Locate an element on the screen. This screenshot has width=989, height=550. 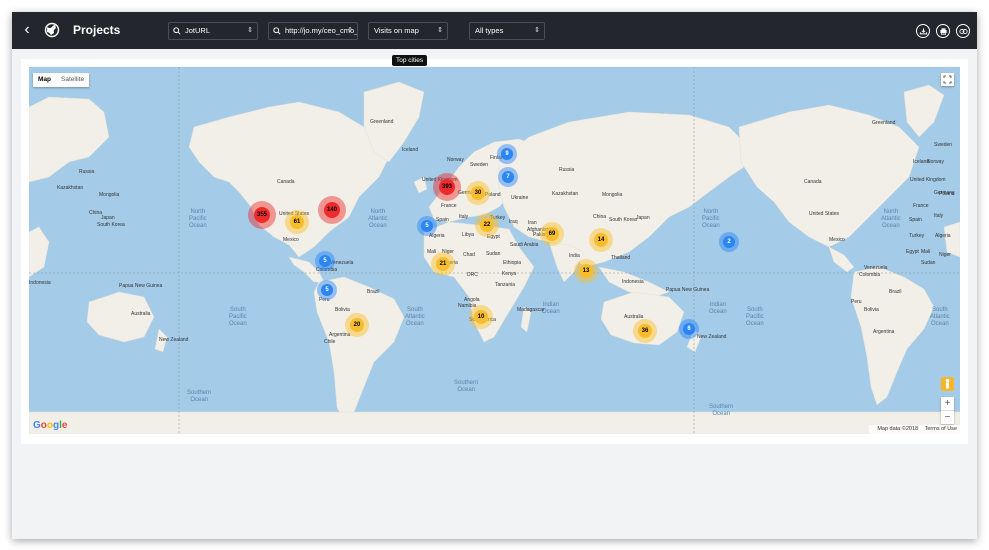
visit-cluster-marker: 36 is located at coordinates (645, 331).